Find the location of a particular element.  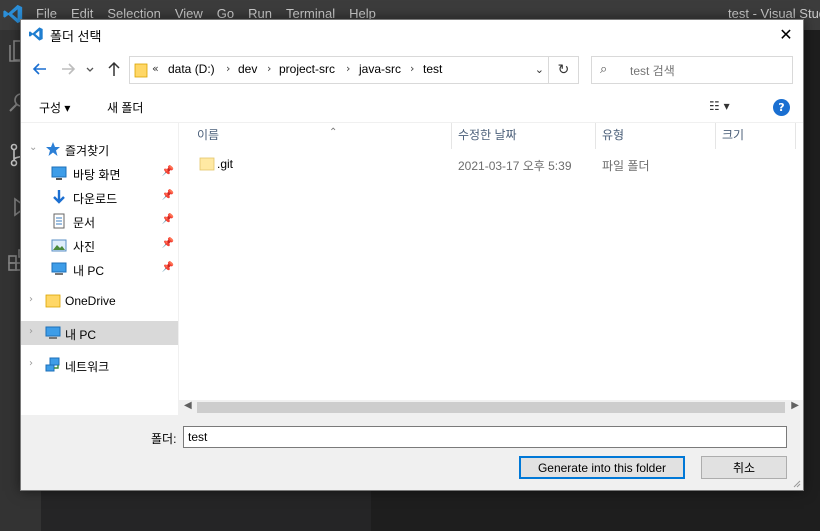

close-button: ✕ is located at coordinates (786, 34).